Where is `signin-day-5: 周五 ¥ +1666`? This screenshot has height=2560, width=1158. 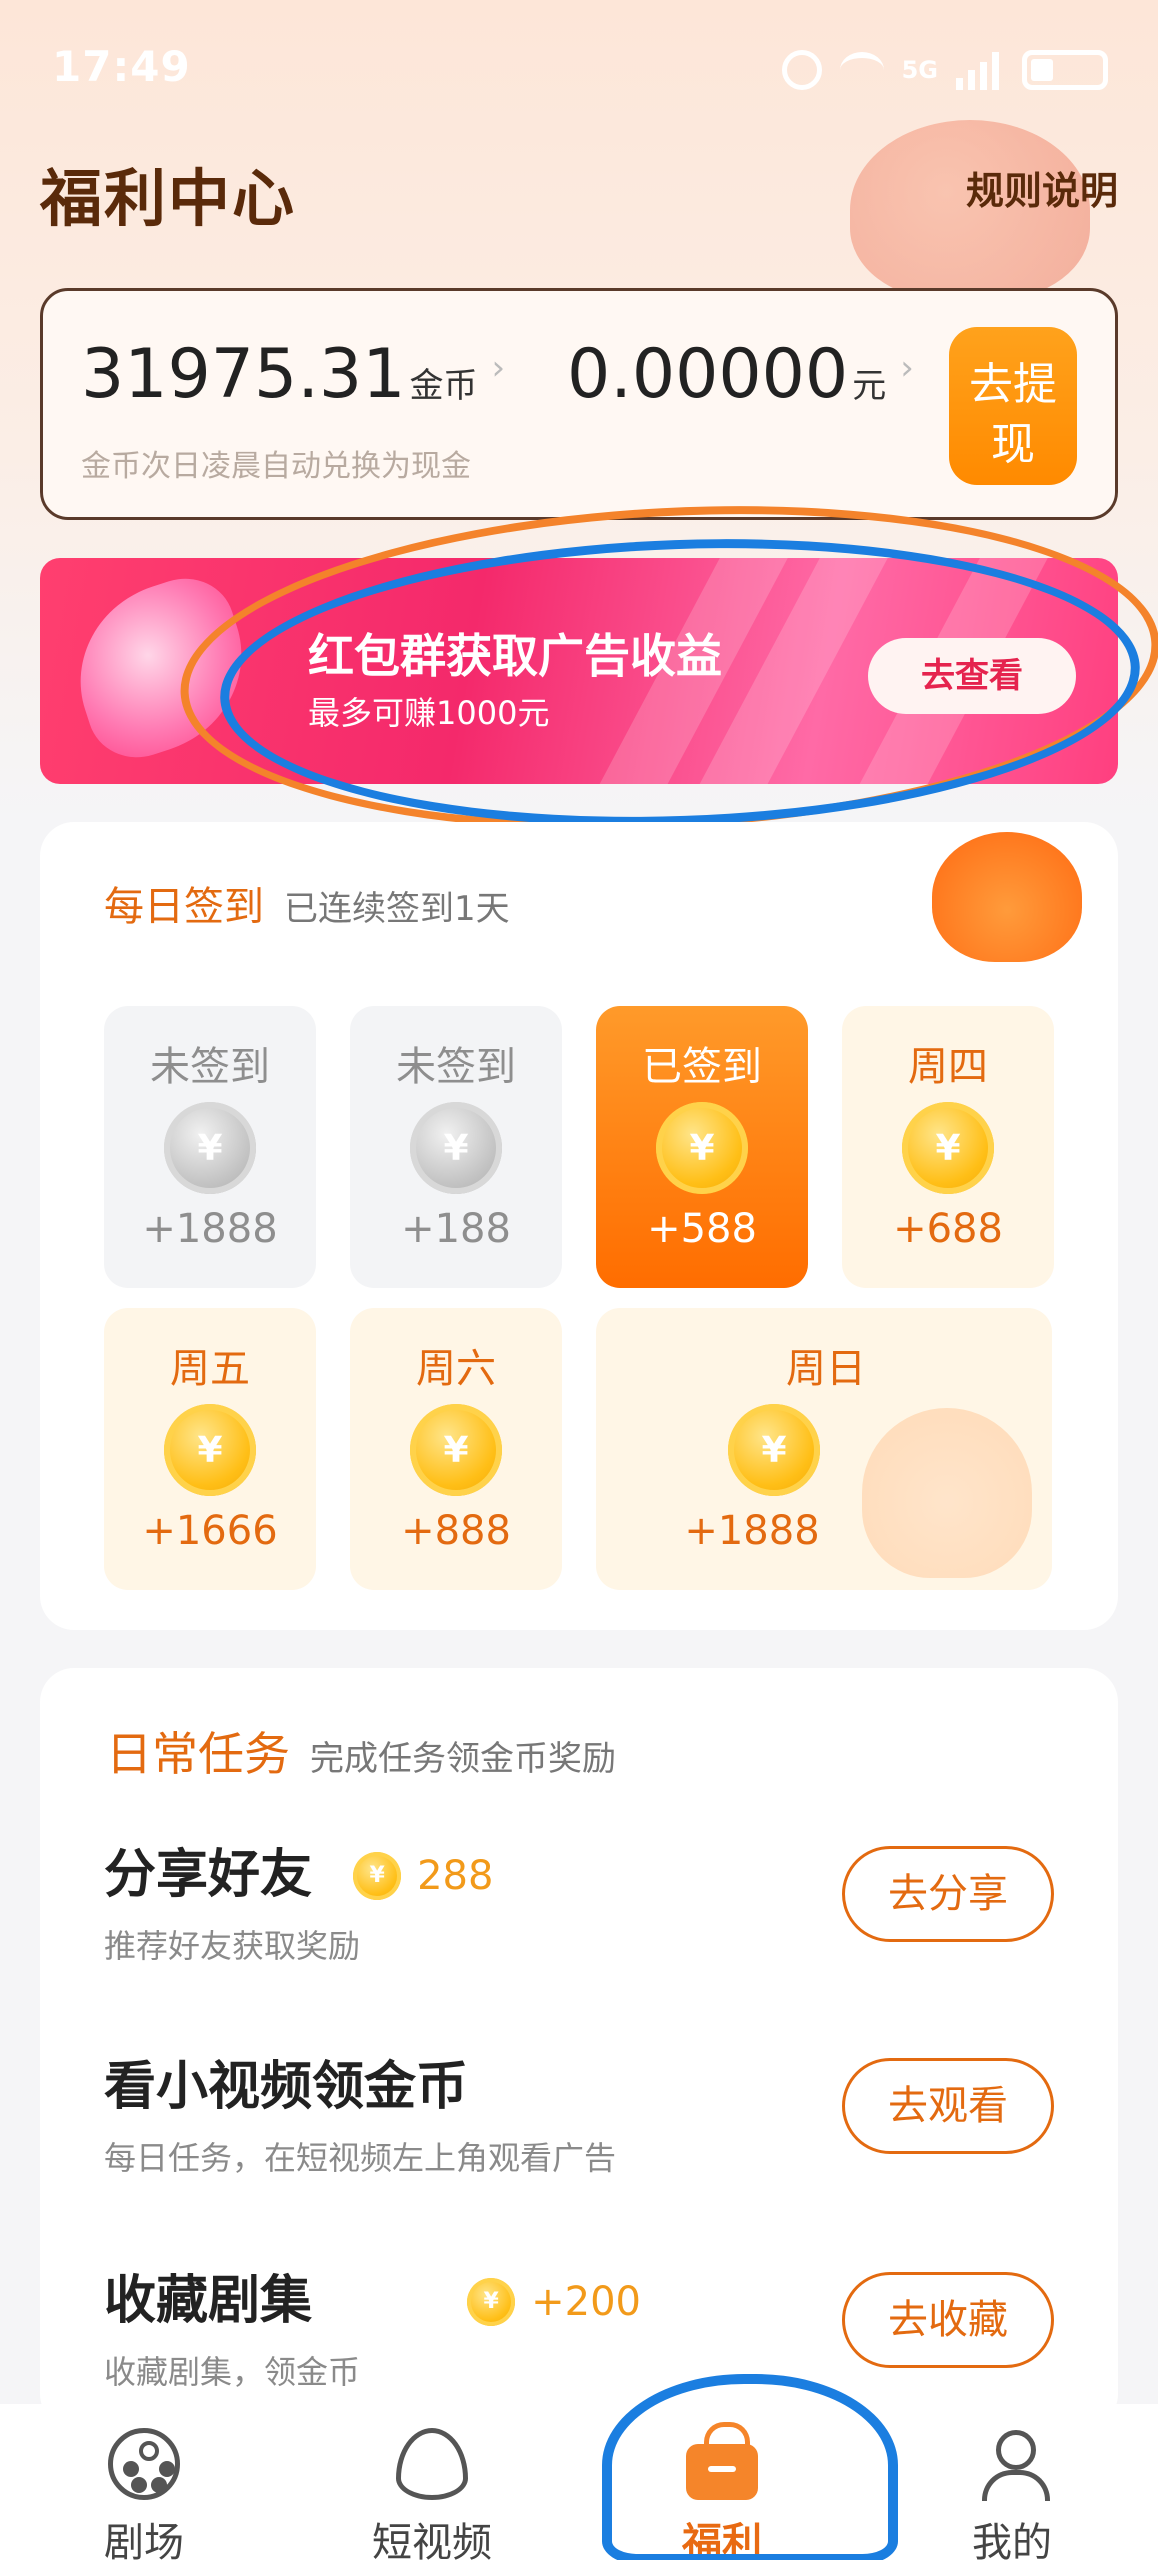 signin-day-5: 周五 ¥ +1666 is located at coordinates (210, 1449).